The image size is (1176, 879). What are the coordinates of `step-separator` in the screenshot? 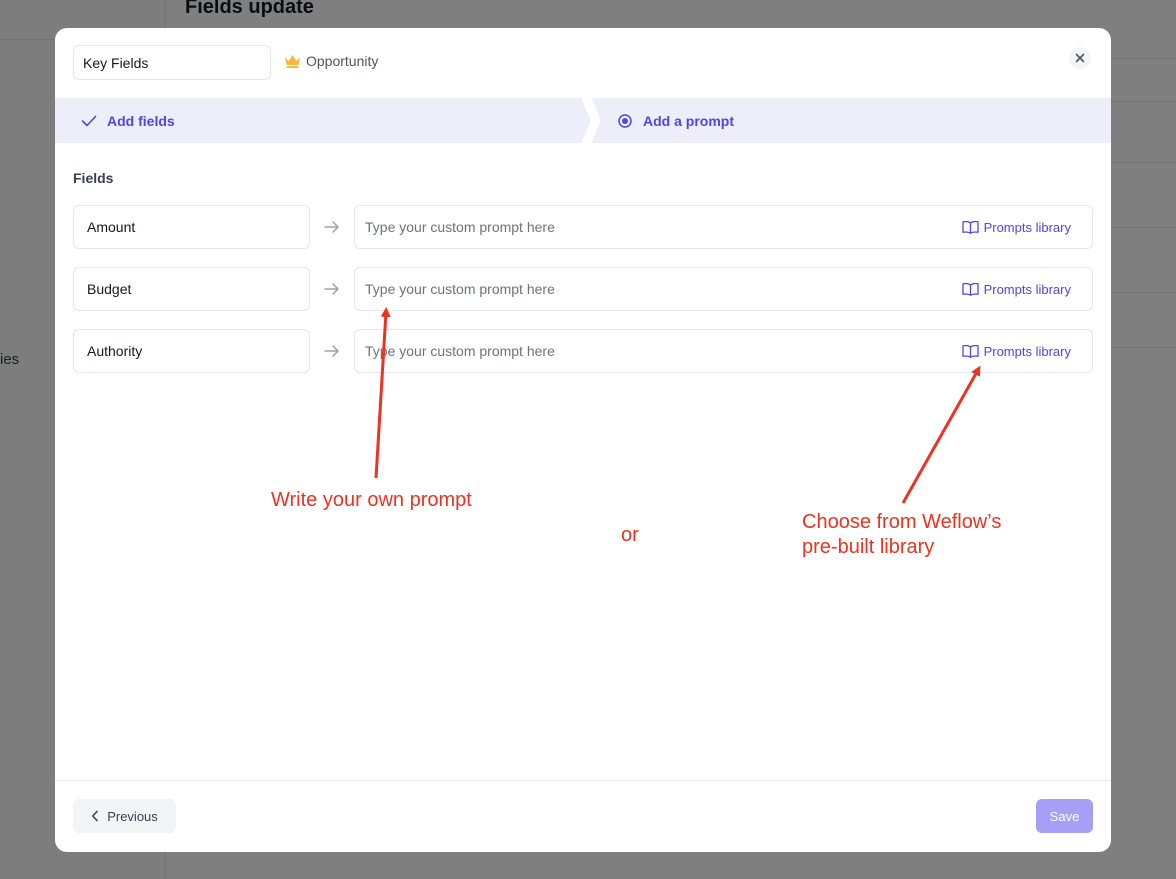 It's located at (591, 120).